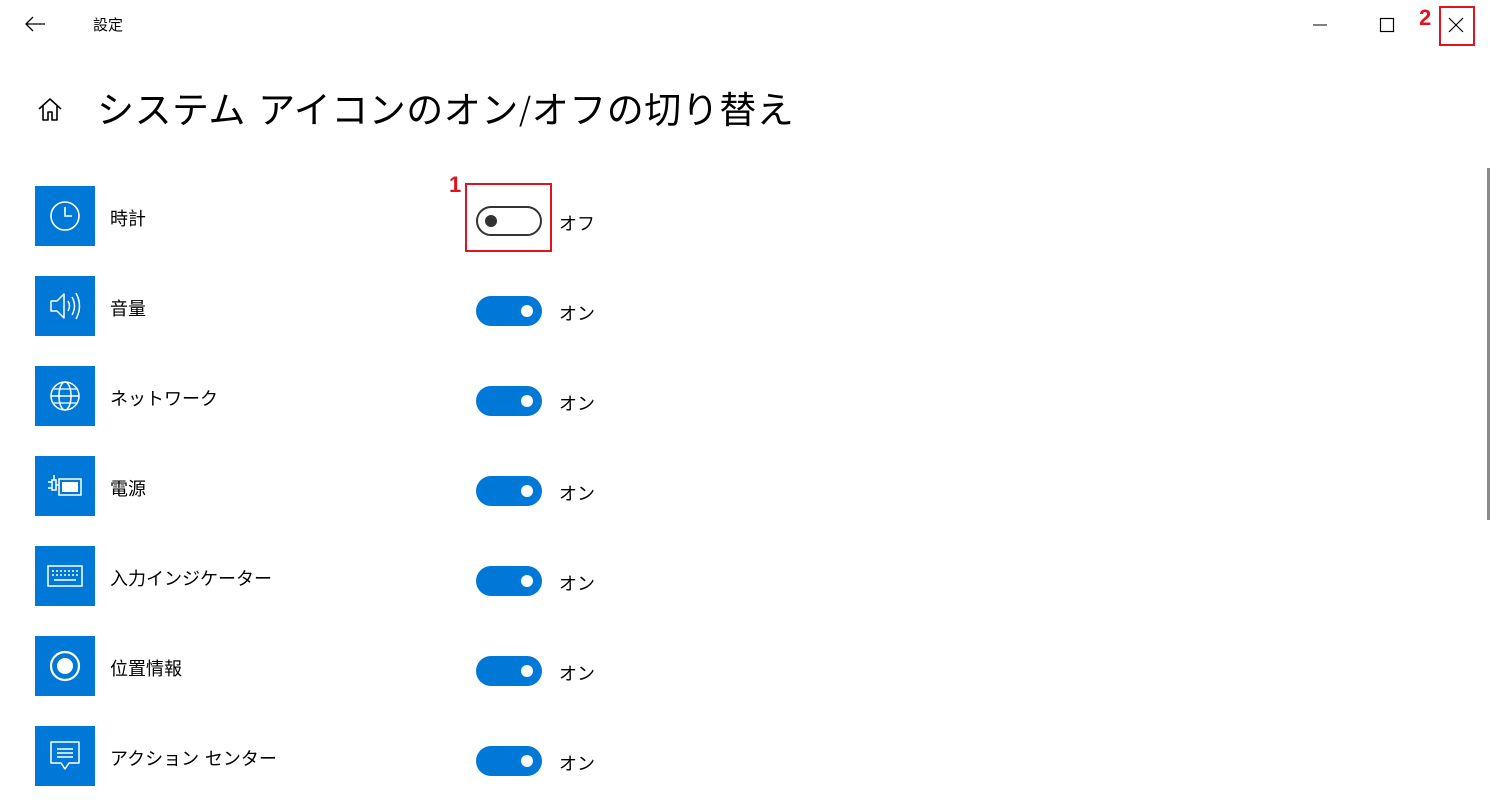  I want to click on app-title: 設定, so click(108, 25).